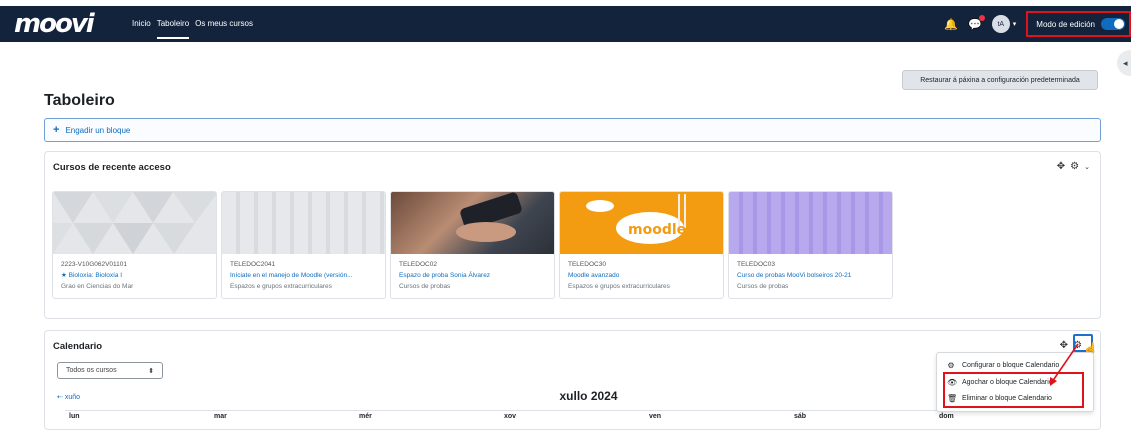 The image size is (1131, 430). What do you see at coordinates (112, 167) in the screenshot?
I see `block-title: Cursos de recente acceso` at bounding box center [112, 167].